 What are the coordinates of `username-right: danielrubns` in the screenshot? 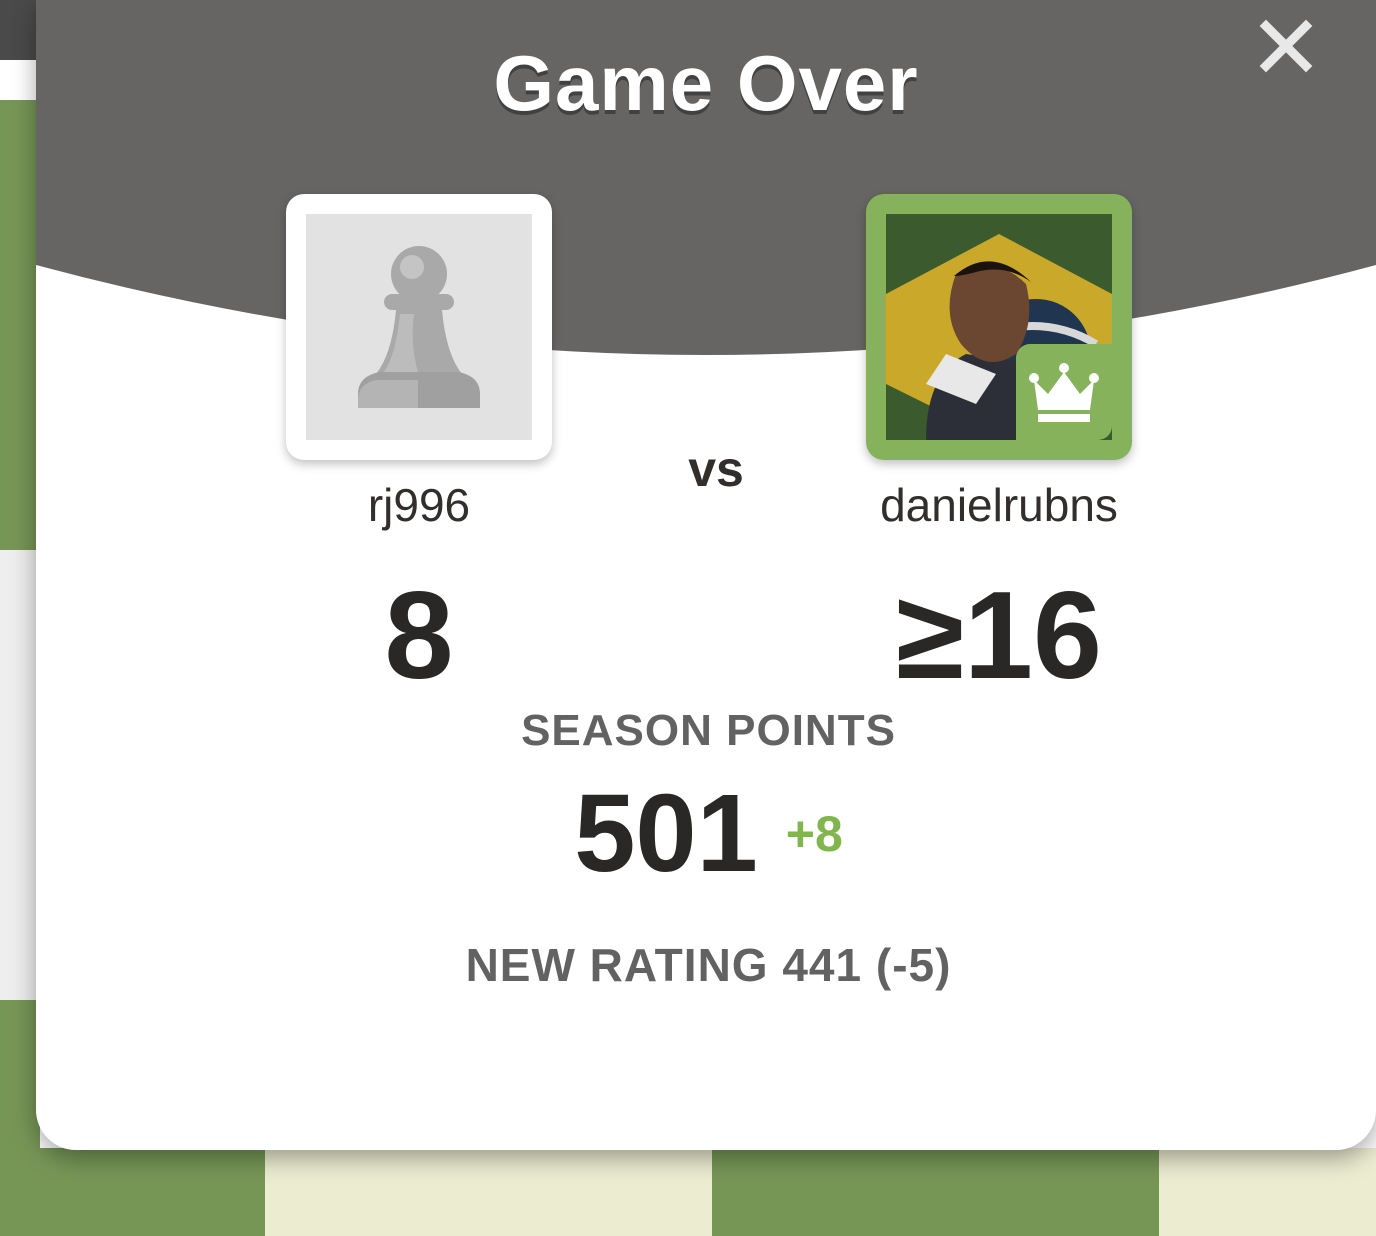 It's located at (999, 505).